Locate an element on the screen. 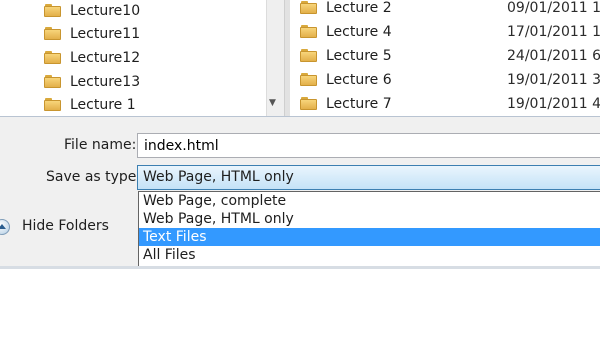 The width and height of the screenshot is (600, 337). save-as-type-value: Web Page, HTML only is located at coordinates (218, 177).